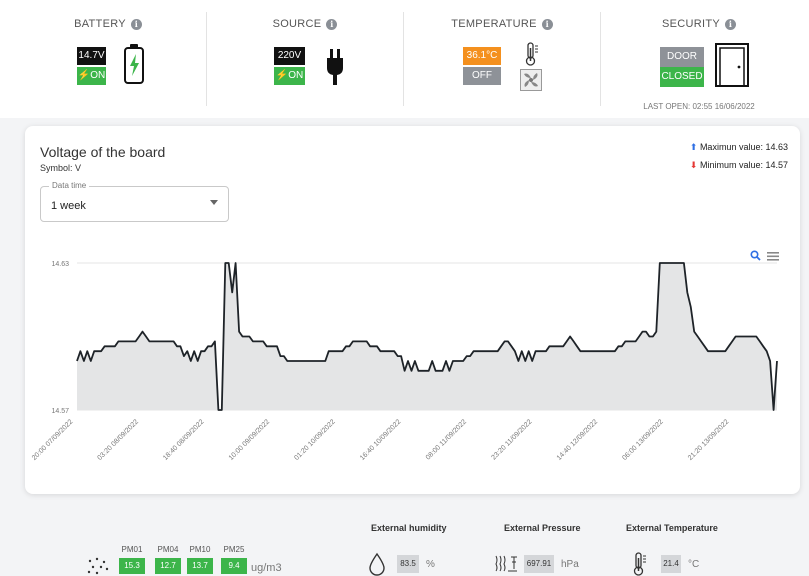 The width and height of the screenshot is (809, 576). Describe the element at coordinates (60, 264) in the screenshot. I see `y-tick-label: 14.63` at that location.